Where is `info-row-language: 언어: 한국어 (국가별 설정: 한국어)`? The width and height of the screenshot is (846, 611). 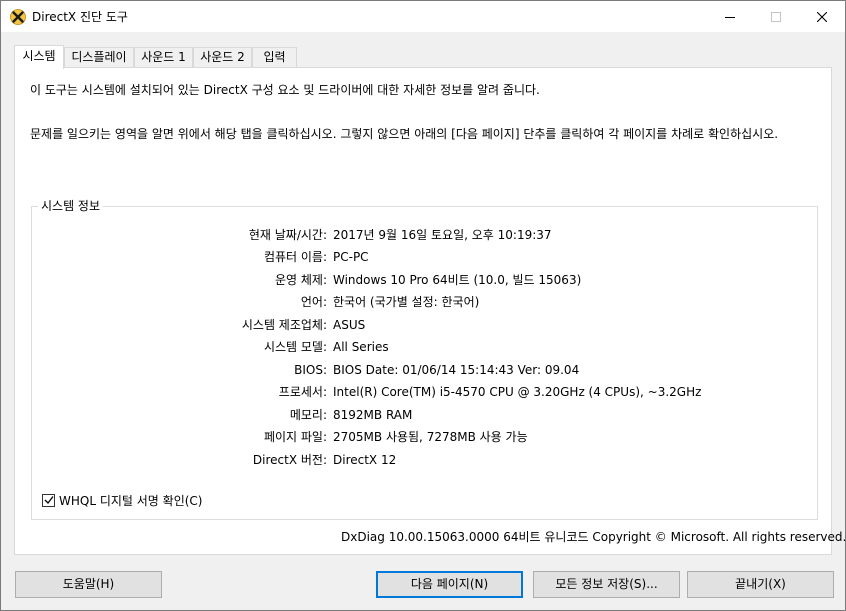 info-row-language: 언어: 한국어 (국가별 설정: 한국어) is located at coordinates (424, 302).